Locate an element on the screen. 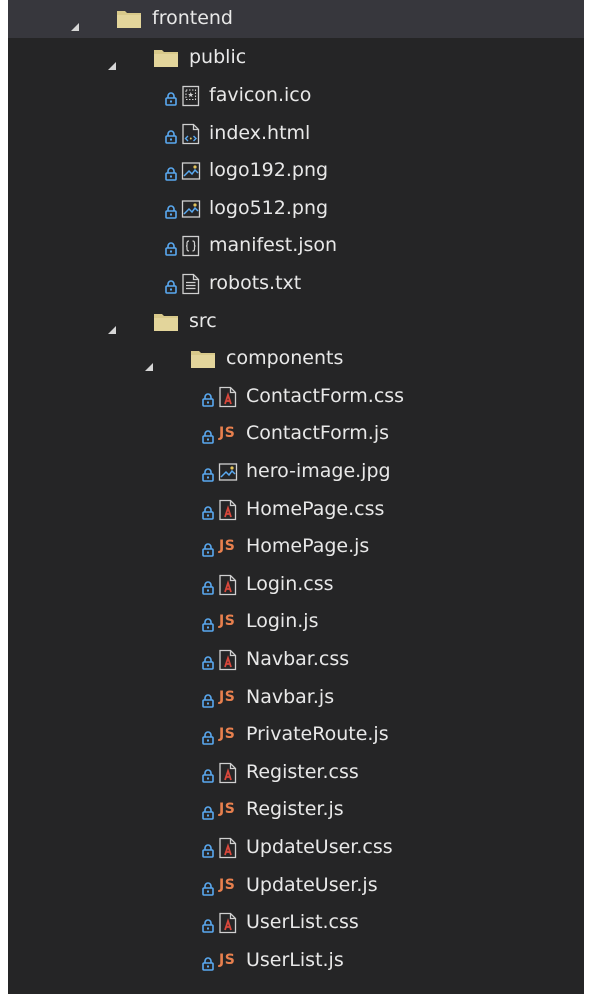  tree-file-userlist-js: JS UserList.js is located at coordinates (296, 961).